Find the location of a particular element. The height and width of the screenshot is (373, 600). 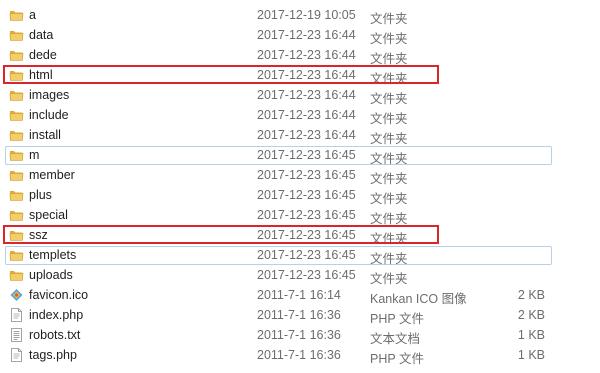

file-row: a 2017-12-19 10:05 文件夹 is located at coordinates (300, 15).